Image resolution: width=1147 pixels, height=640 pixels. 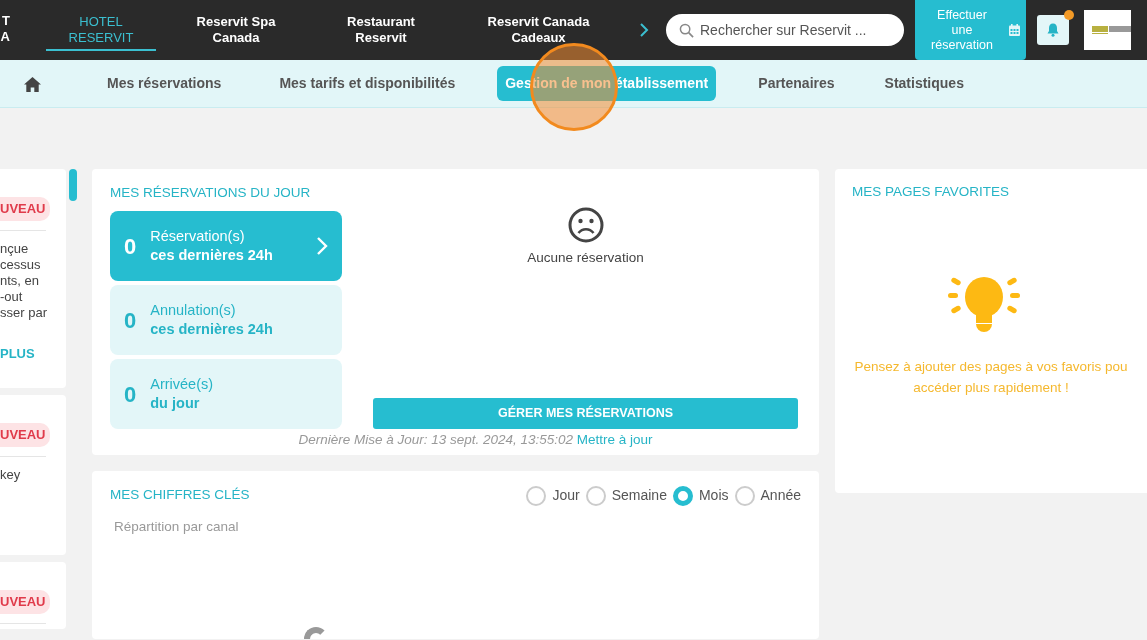 What do you see at coordinates (538, 30) in the screenshot?
I see `nav-tab: Reservit Canada Cadeaux` at bounding box center [538, 30].